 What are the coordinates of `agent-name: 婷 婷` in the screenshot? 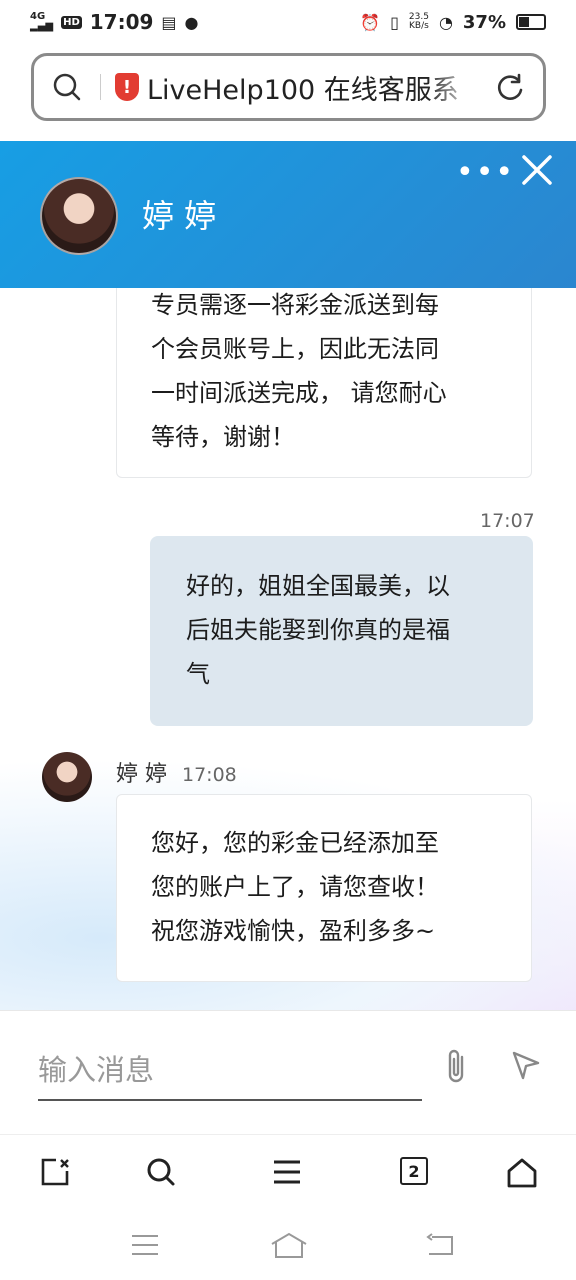 It's located at (179, 216).